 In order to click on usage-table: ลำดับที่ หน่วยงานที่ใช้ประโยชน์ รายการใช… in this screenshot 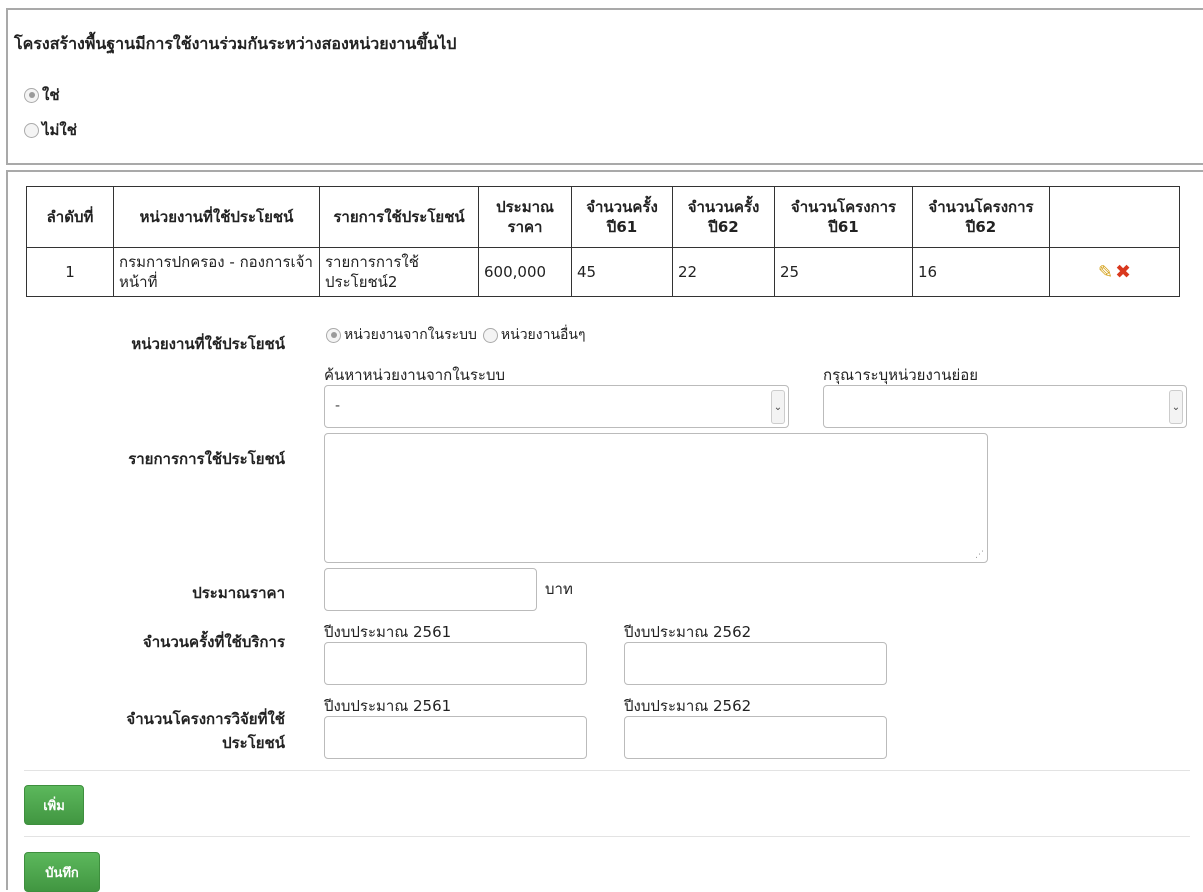, I will do `click(603, 241)`.